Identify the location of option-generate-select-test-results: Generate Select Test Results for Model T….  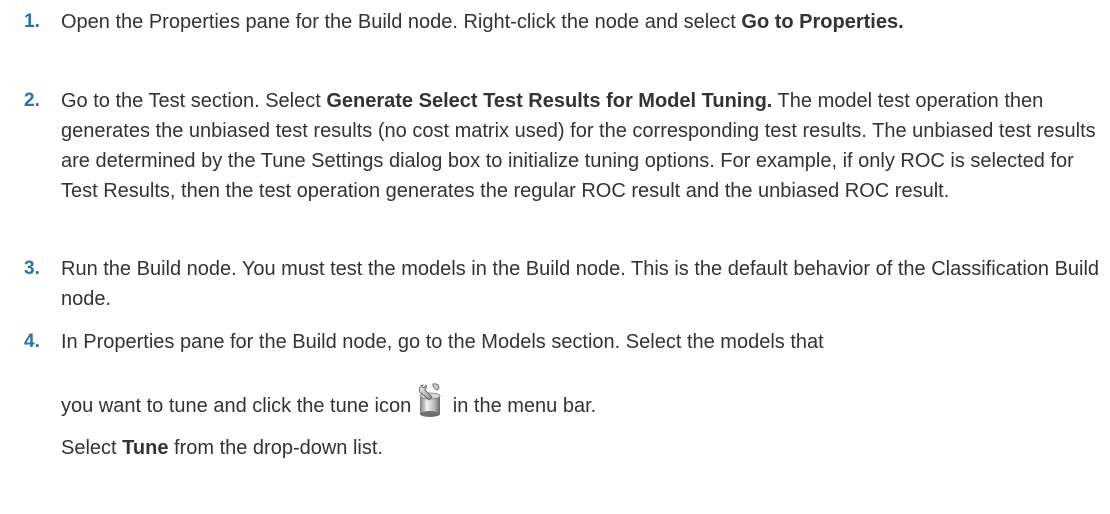
(549, 101).